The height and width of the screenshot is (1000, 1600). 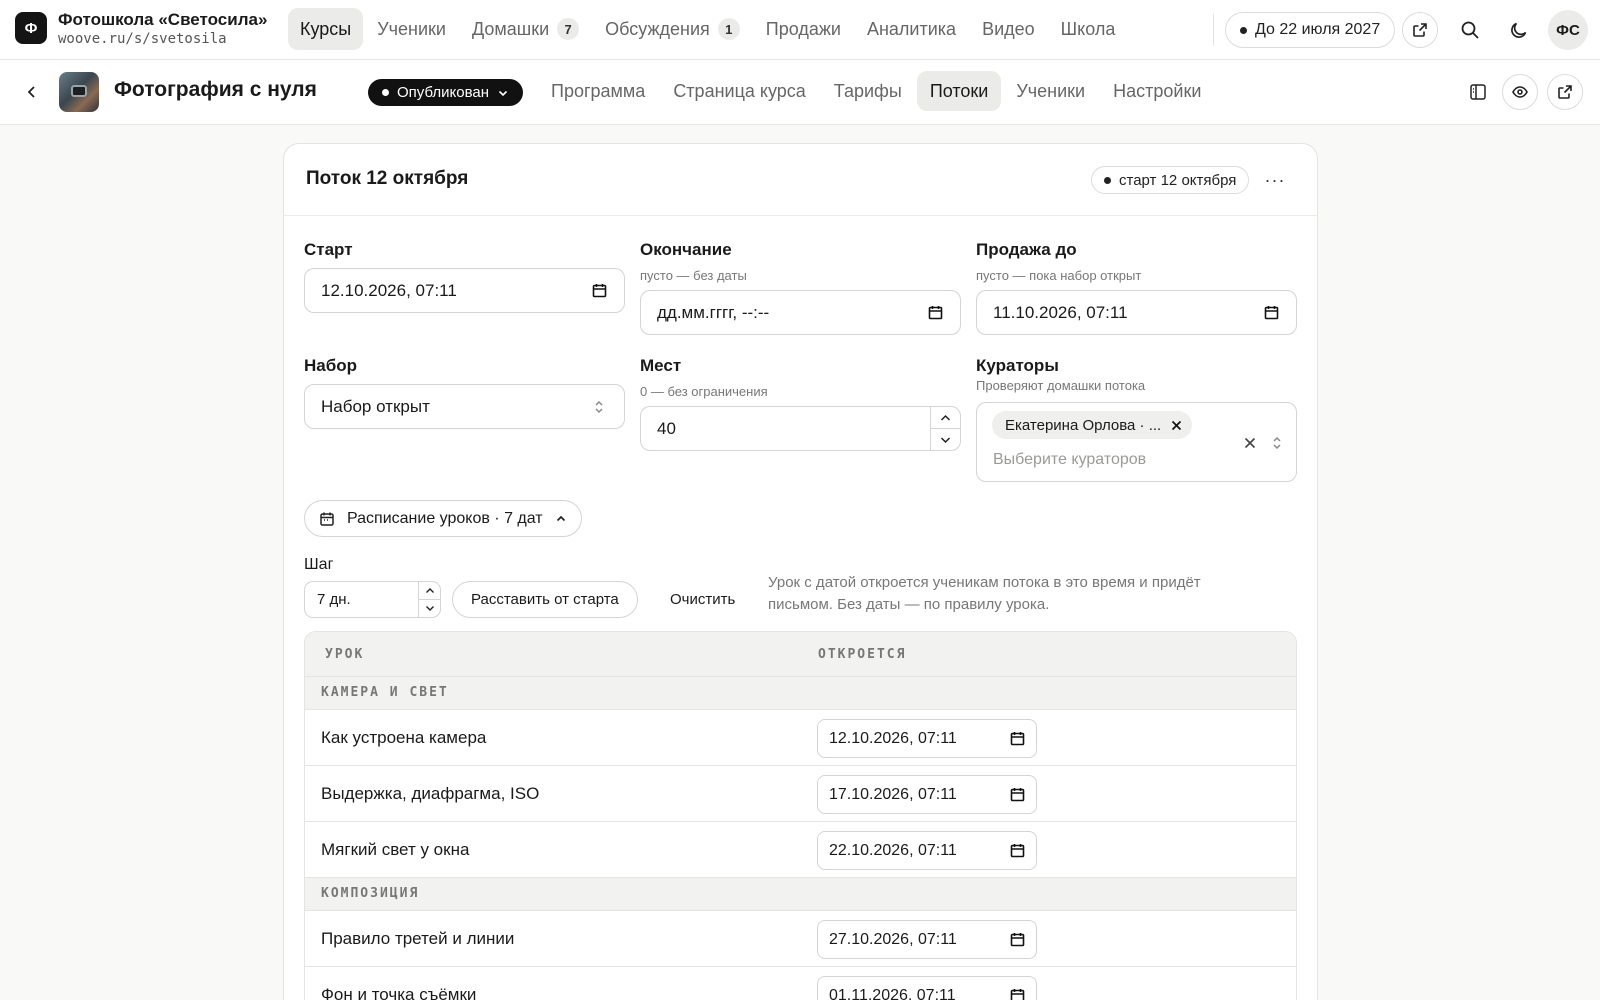 I want to click on seats-number-input: 40, so click(x=800, y=428).